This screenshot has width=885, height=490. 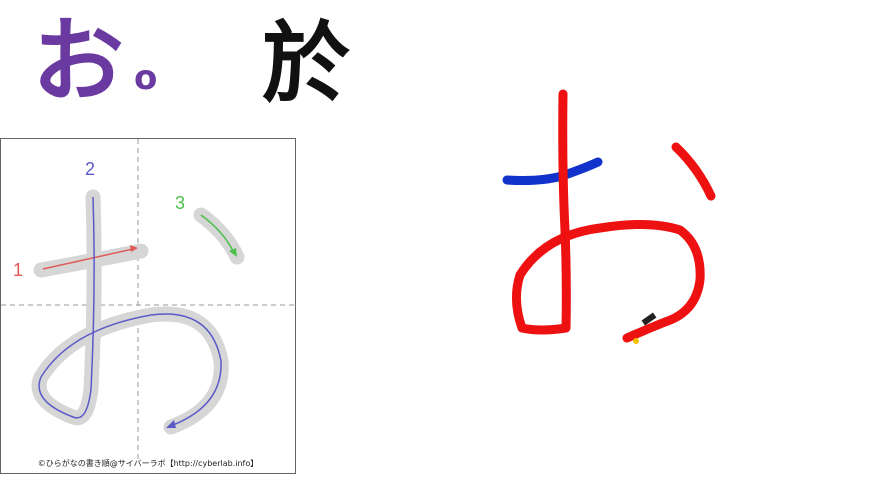 I want to click on stroke-number-3: 3, so click(x=180, y=203).